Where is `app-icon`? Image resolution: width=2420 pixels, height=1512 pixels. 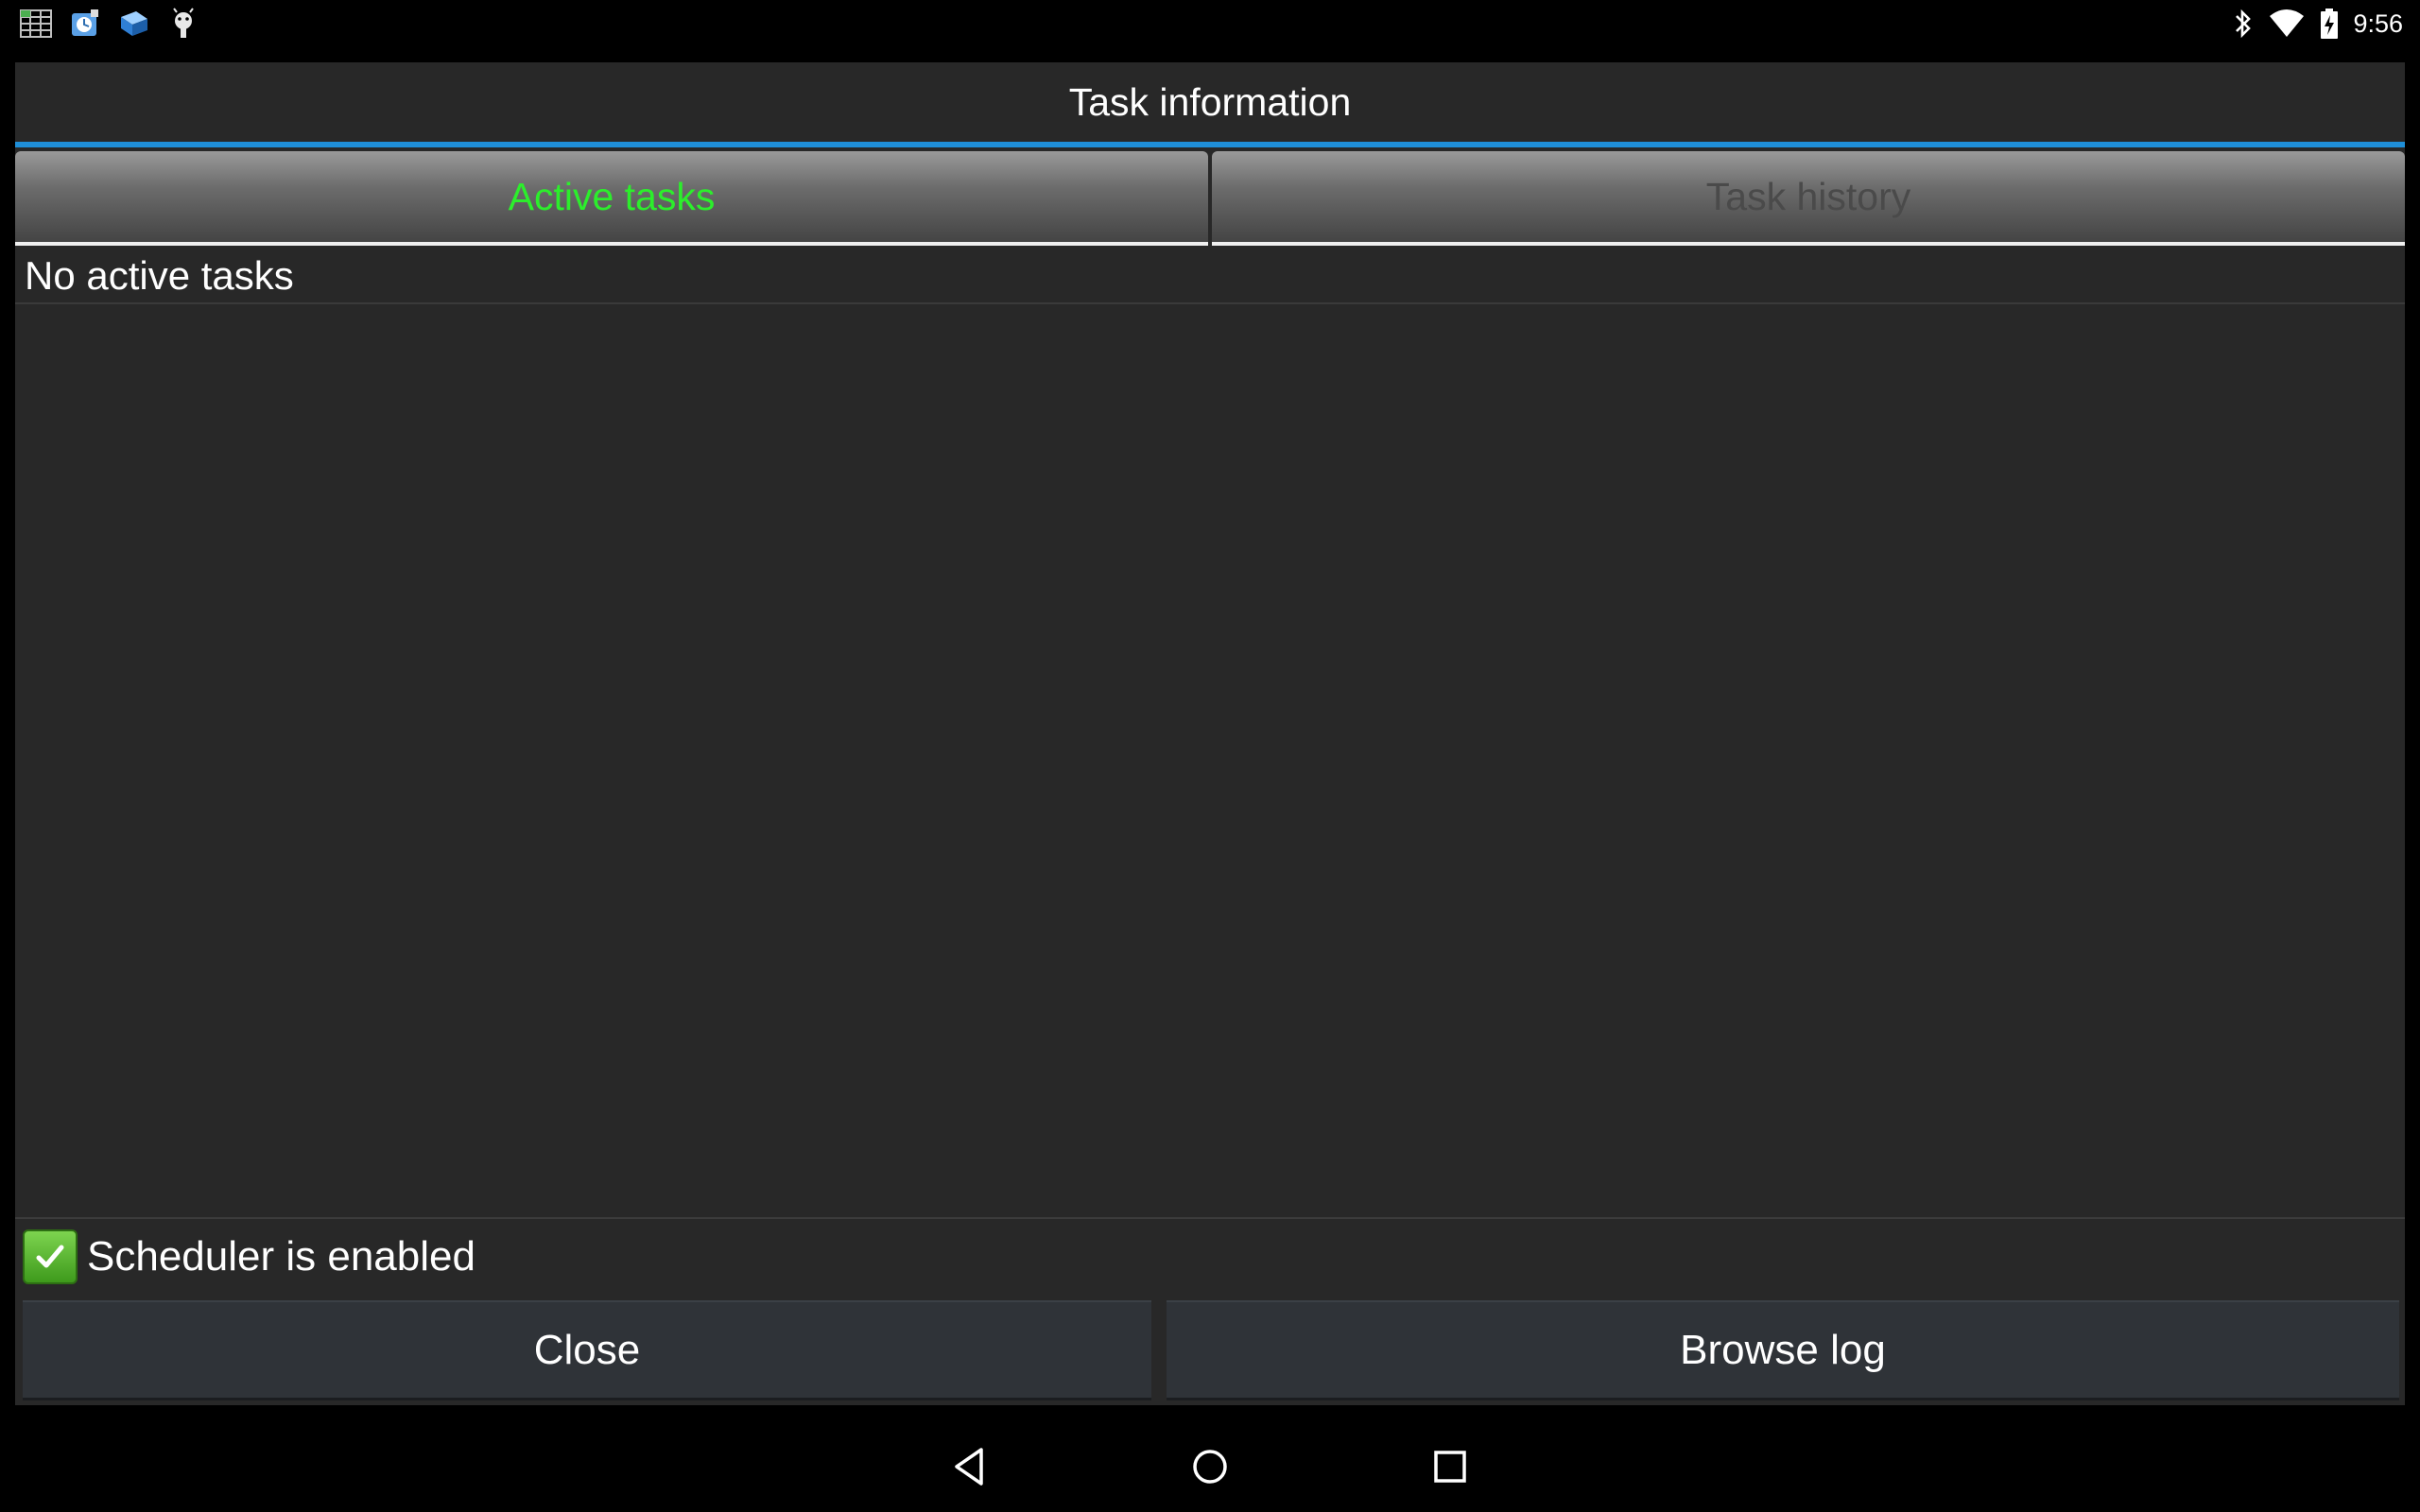
app-icon is located at coordinates (85, 22).